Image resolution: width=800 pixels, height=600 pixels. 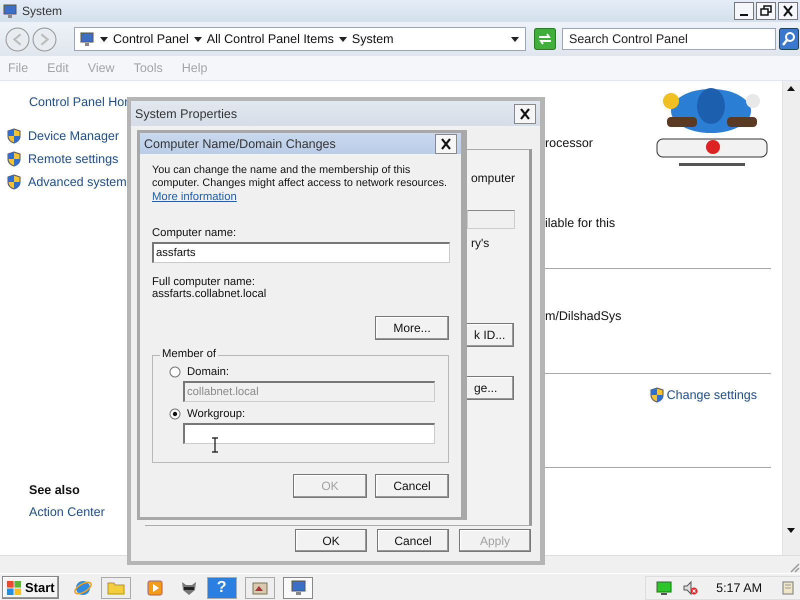 I want to click on dialog-button: OK, so click(x=331, y=540).